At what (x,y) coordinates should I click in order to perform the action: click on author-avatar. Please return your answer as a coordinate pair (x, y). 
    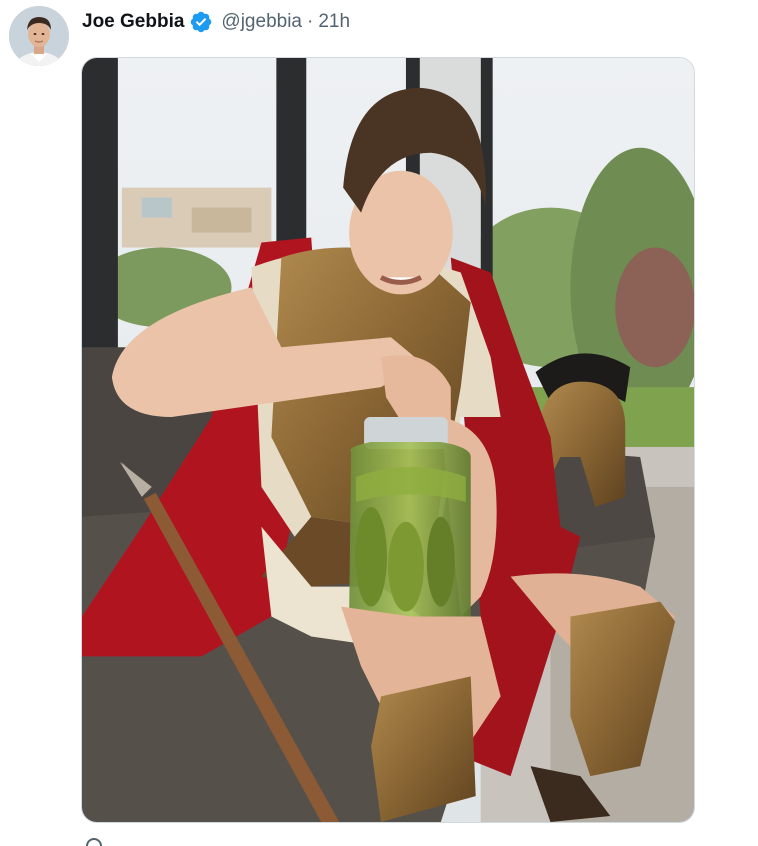
    Looking at the image, I should click on (39, 36).